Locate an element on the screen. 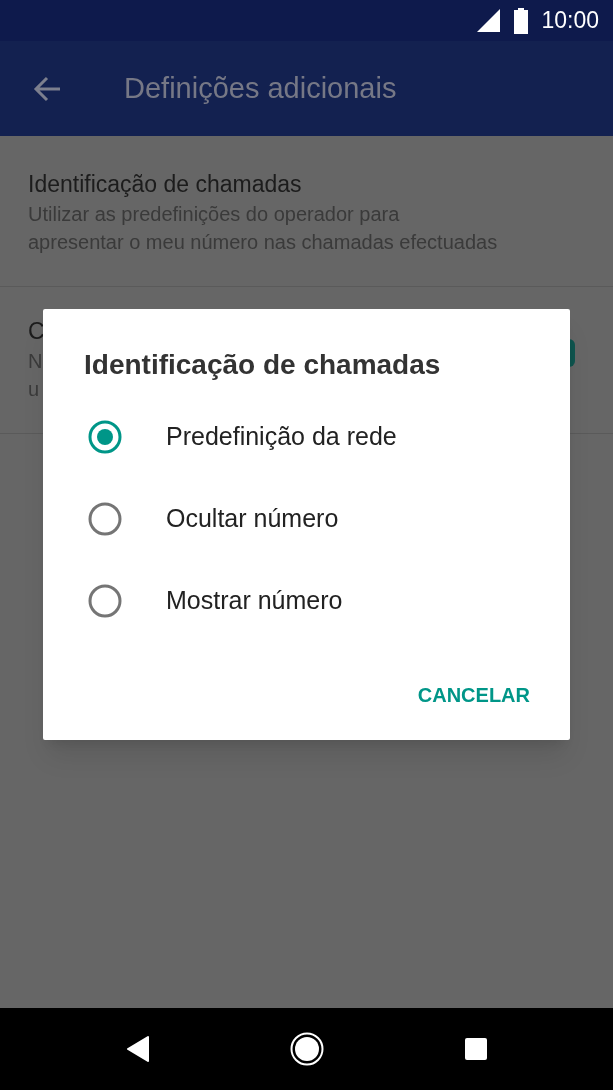  dialog-title: Identificação de chamadas is located at coordinates (262, 365).